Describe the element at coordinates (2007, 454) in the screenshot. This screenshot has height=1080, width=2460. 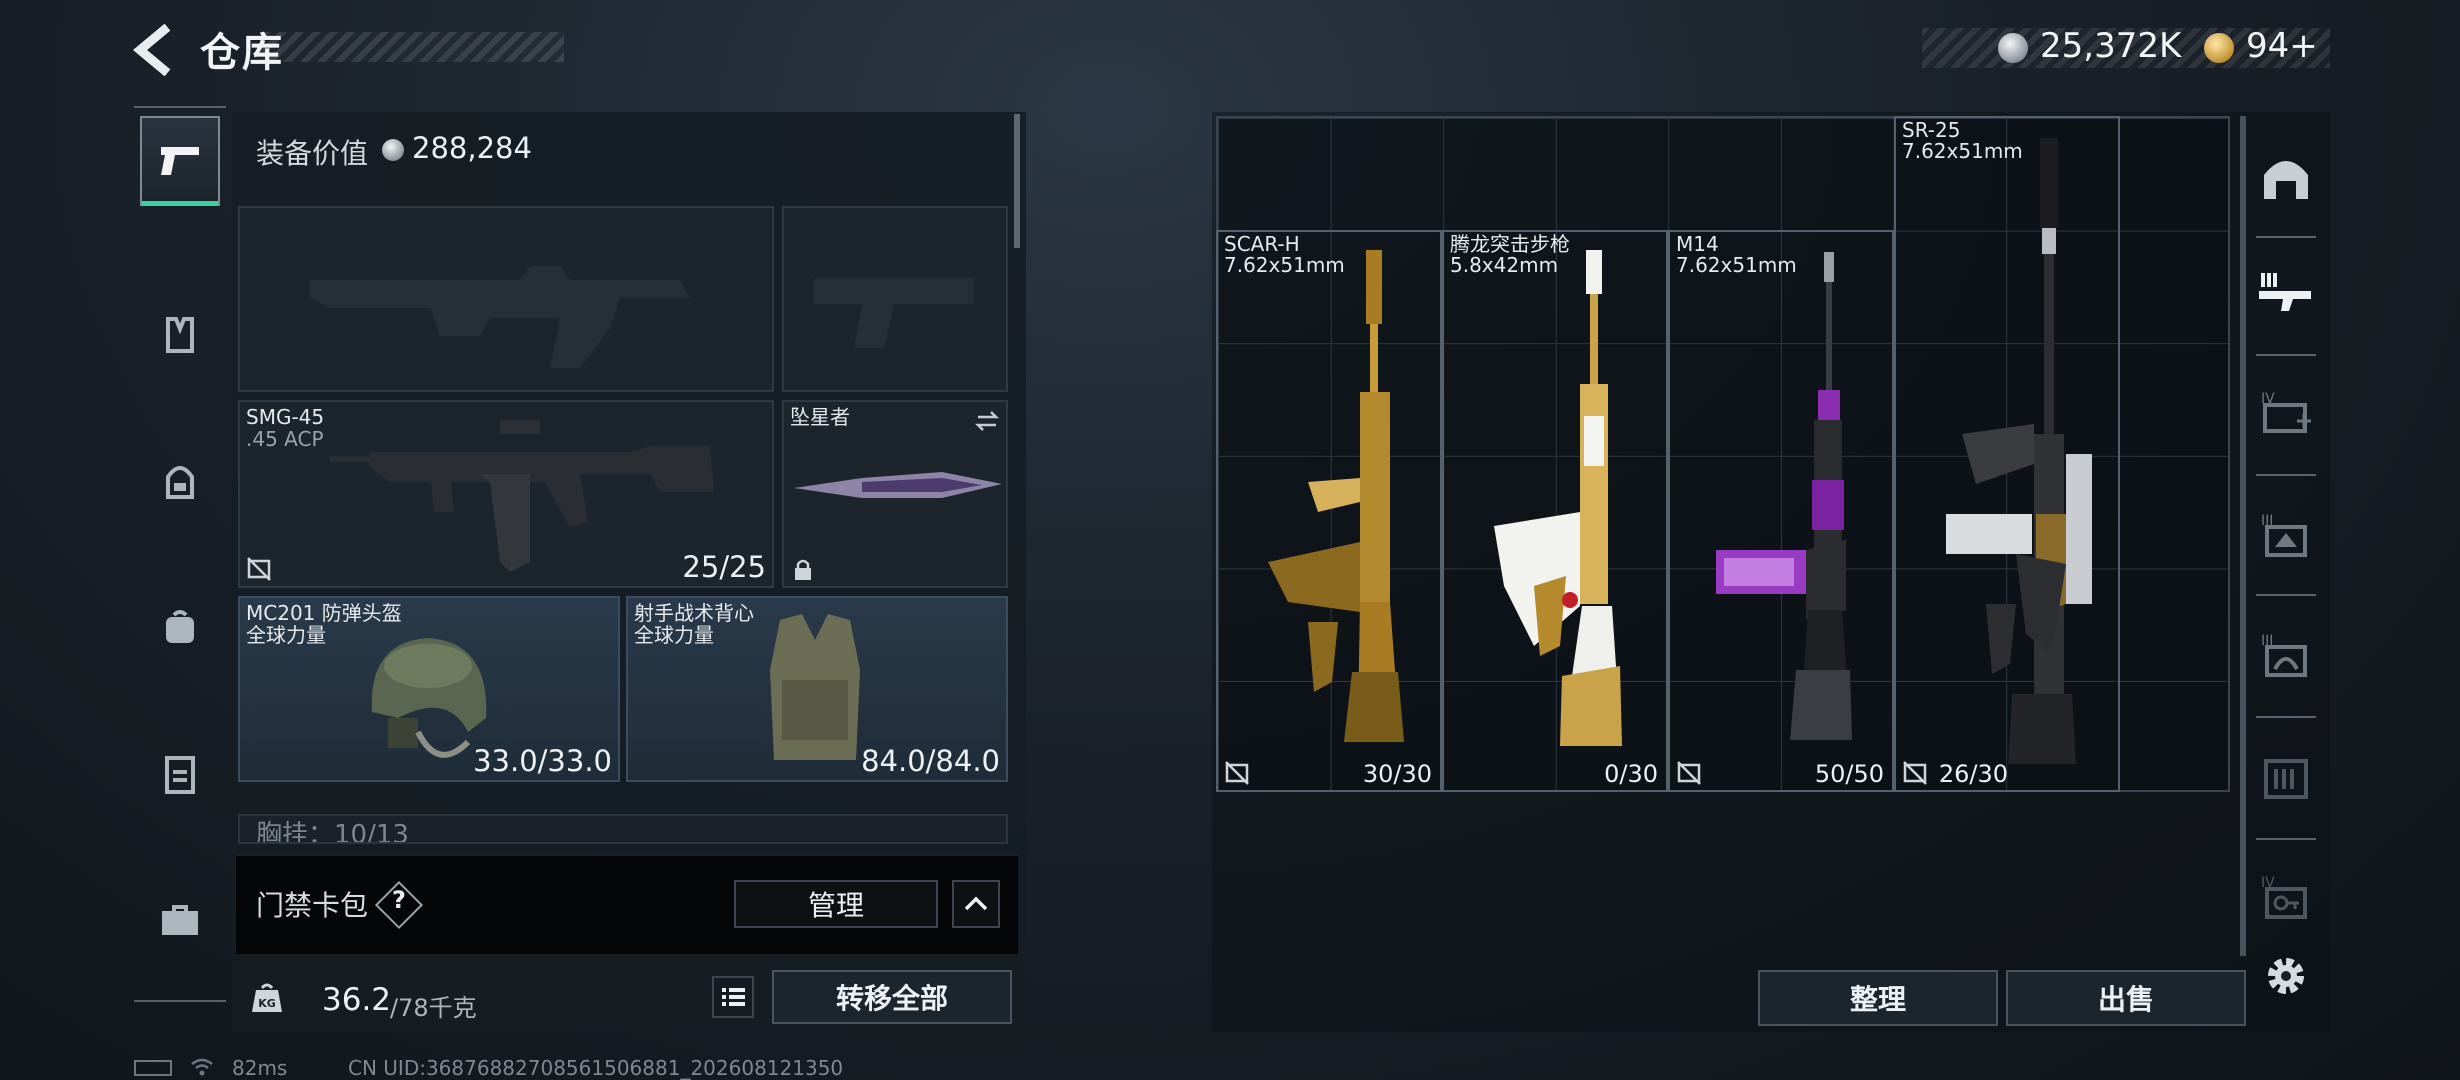
I see `stash-item-sr-25: SR-25 7.62x51mm 26/30` at that location.